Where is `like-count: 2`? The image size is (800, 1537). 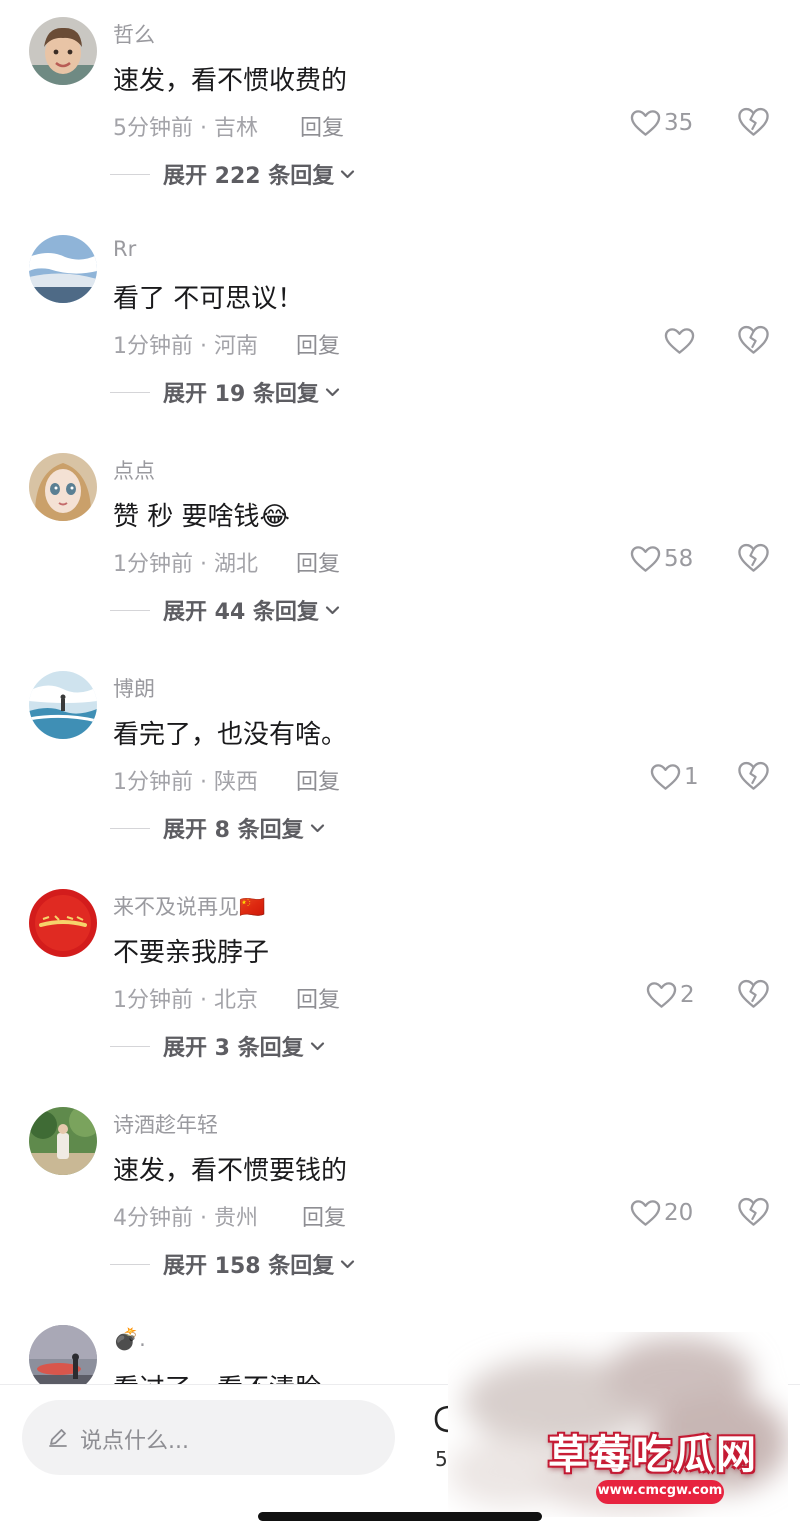 like-count: 2 is located at coordinates (687, 995).